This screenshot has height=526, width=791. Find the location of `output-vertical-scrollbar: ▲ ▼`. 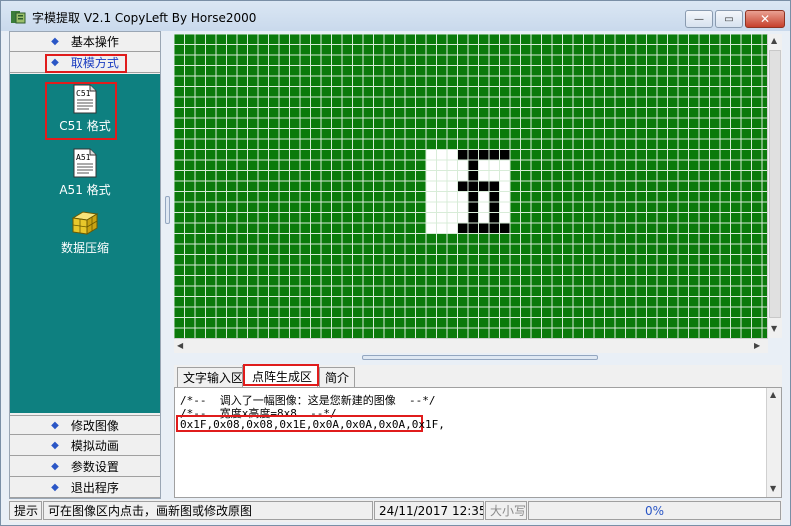

output-vertical-scrollbar: ▲ ▼ is located at coordinates (773, 442).